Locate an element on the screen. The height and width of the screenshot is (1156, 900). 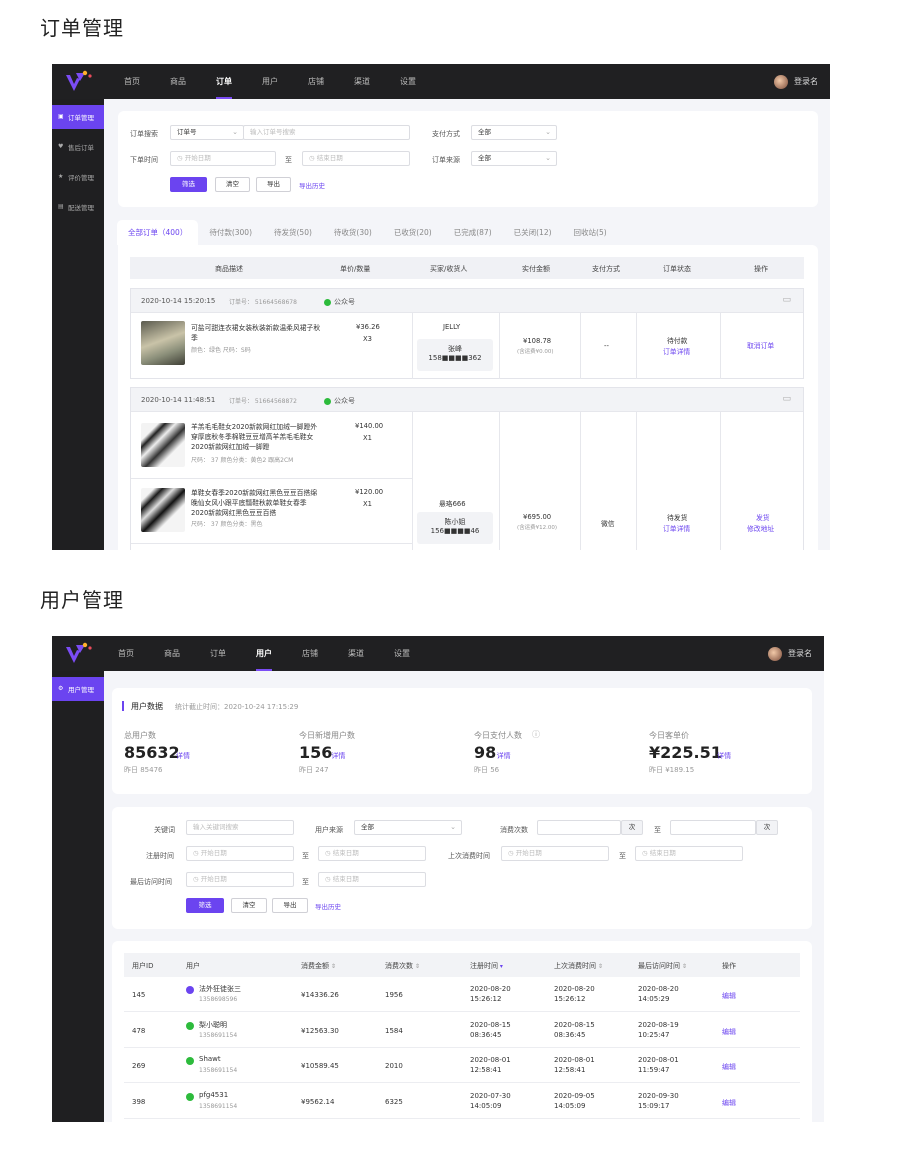
last-buy-start-input: ◷ 开始日期 is located at coordinates (555, 853).